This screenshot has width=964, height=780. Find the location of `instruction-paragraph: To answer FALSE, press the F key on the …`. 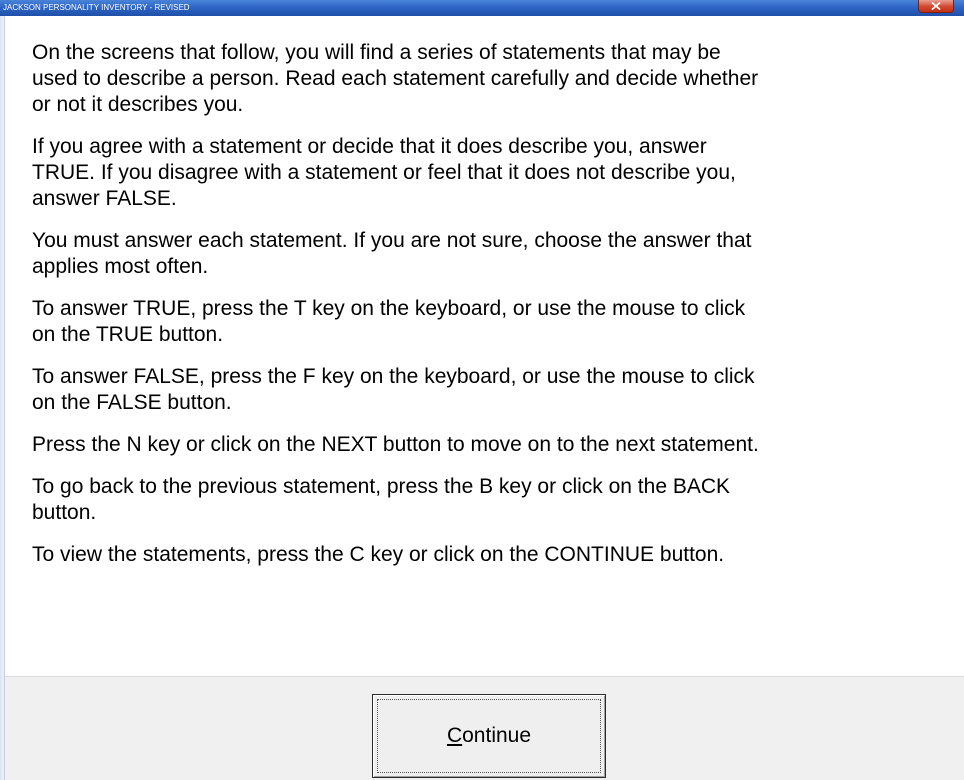

instruction-paragraph: To answer FALSE, press the F key on the … is located at coordinates (393, 389).